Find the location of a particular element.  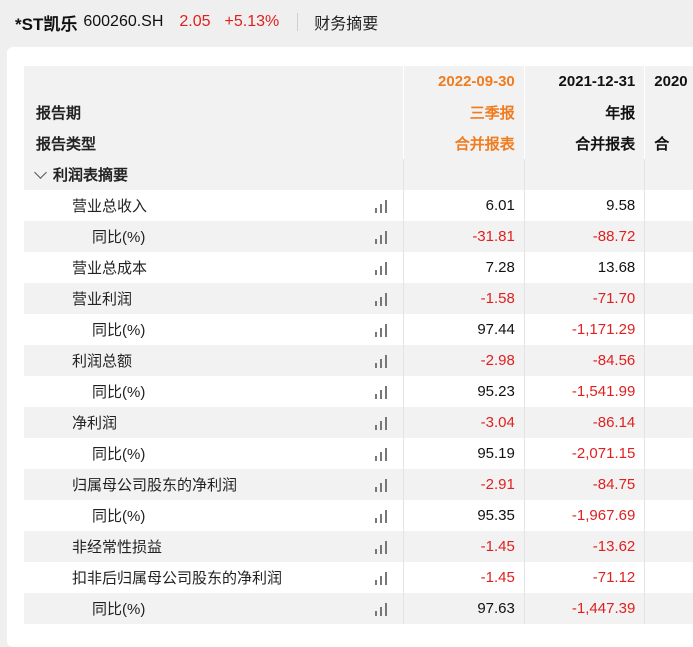

table-row: 同比(%) 97.44 -1,171.29 is located at coordinates (358, 329).